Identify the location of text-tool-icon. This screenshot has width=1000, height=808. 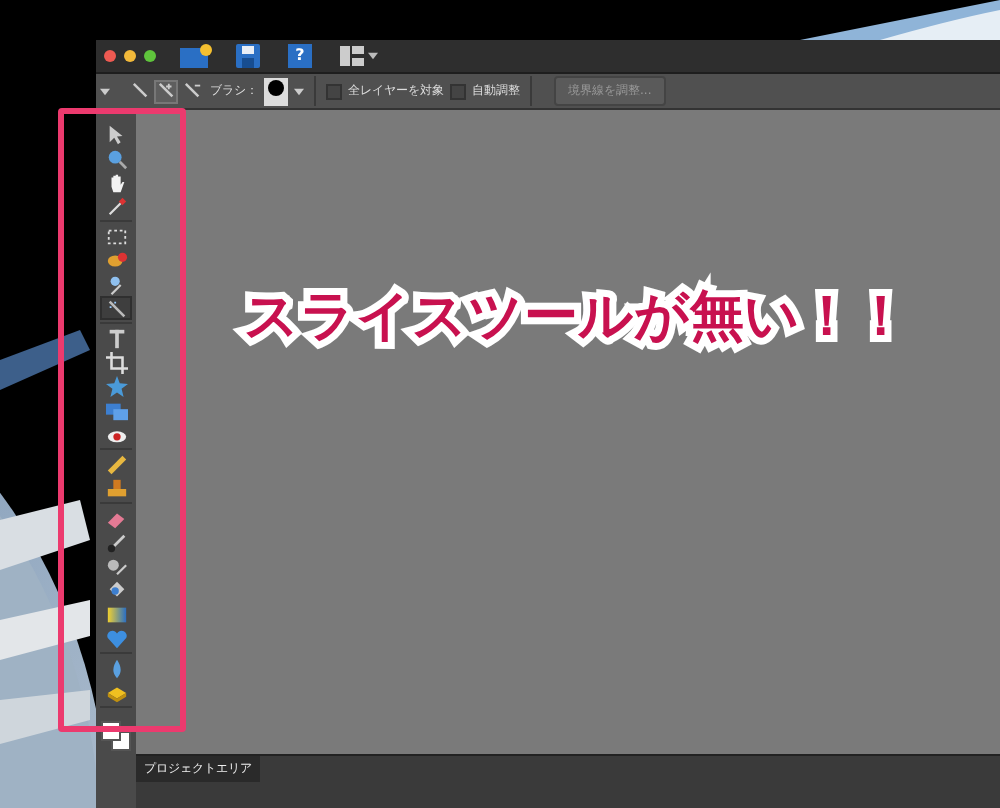
(116, 338).